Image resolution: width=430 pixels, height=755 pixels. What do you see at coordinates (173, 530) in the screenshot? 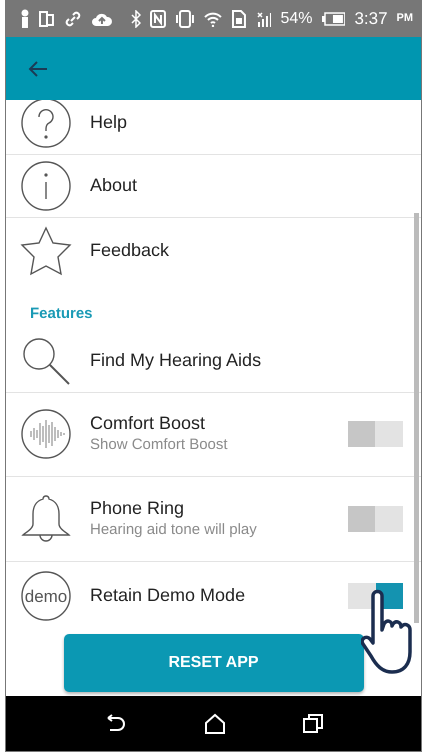
I see `setting-description: Hearing aid tone will play` at bounding box center [173, 530].